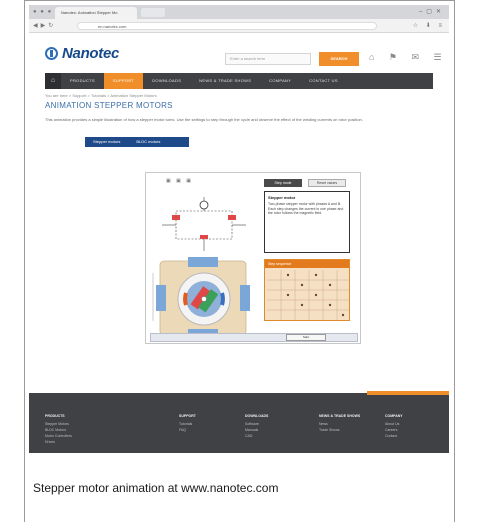 Image resolution: width=477 pixels, height=522 pixels. I want to click on browser-tab: Nanotec: Animation Stepper Mo, so click(96, 13).